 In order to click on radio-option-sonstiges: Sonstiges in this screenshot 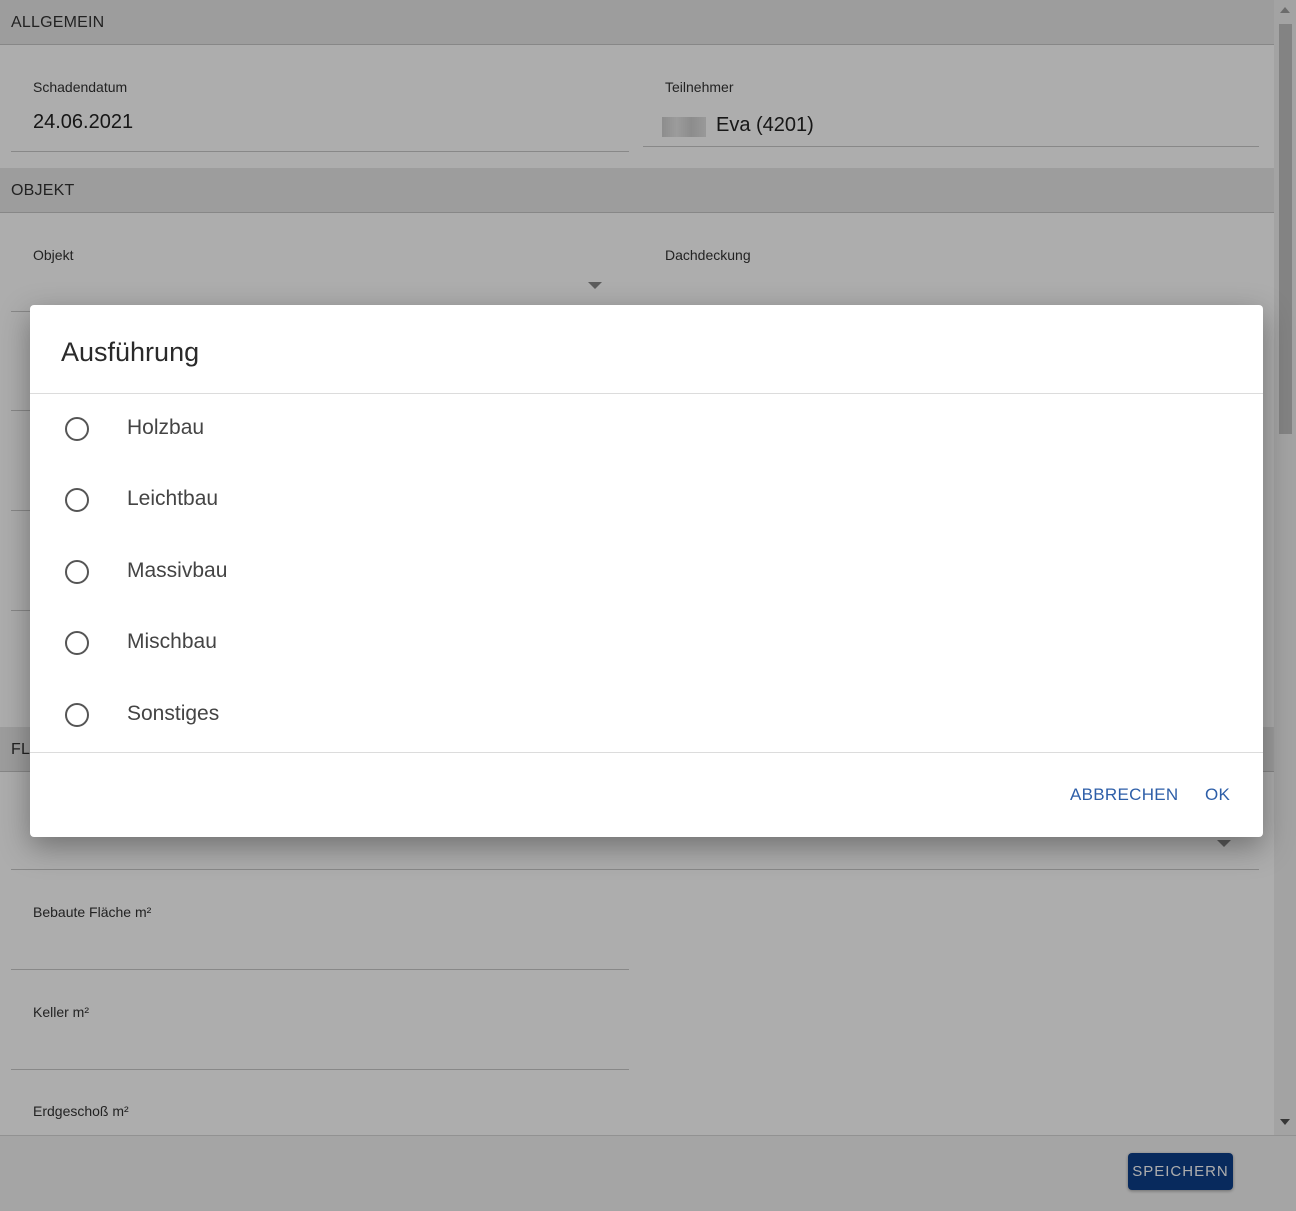, I will do `click(646, 718)`.